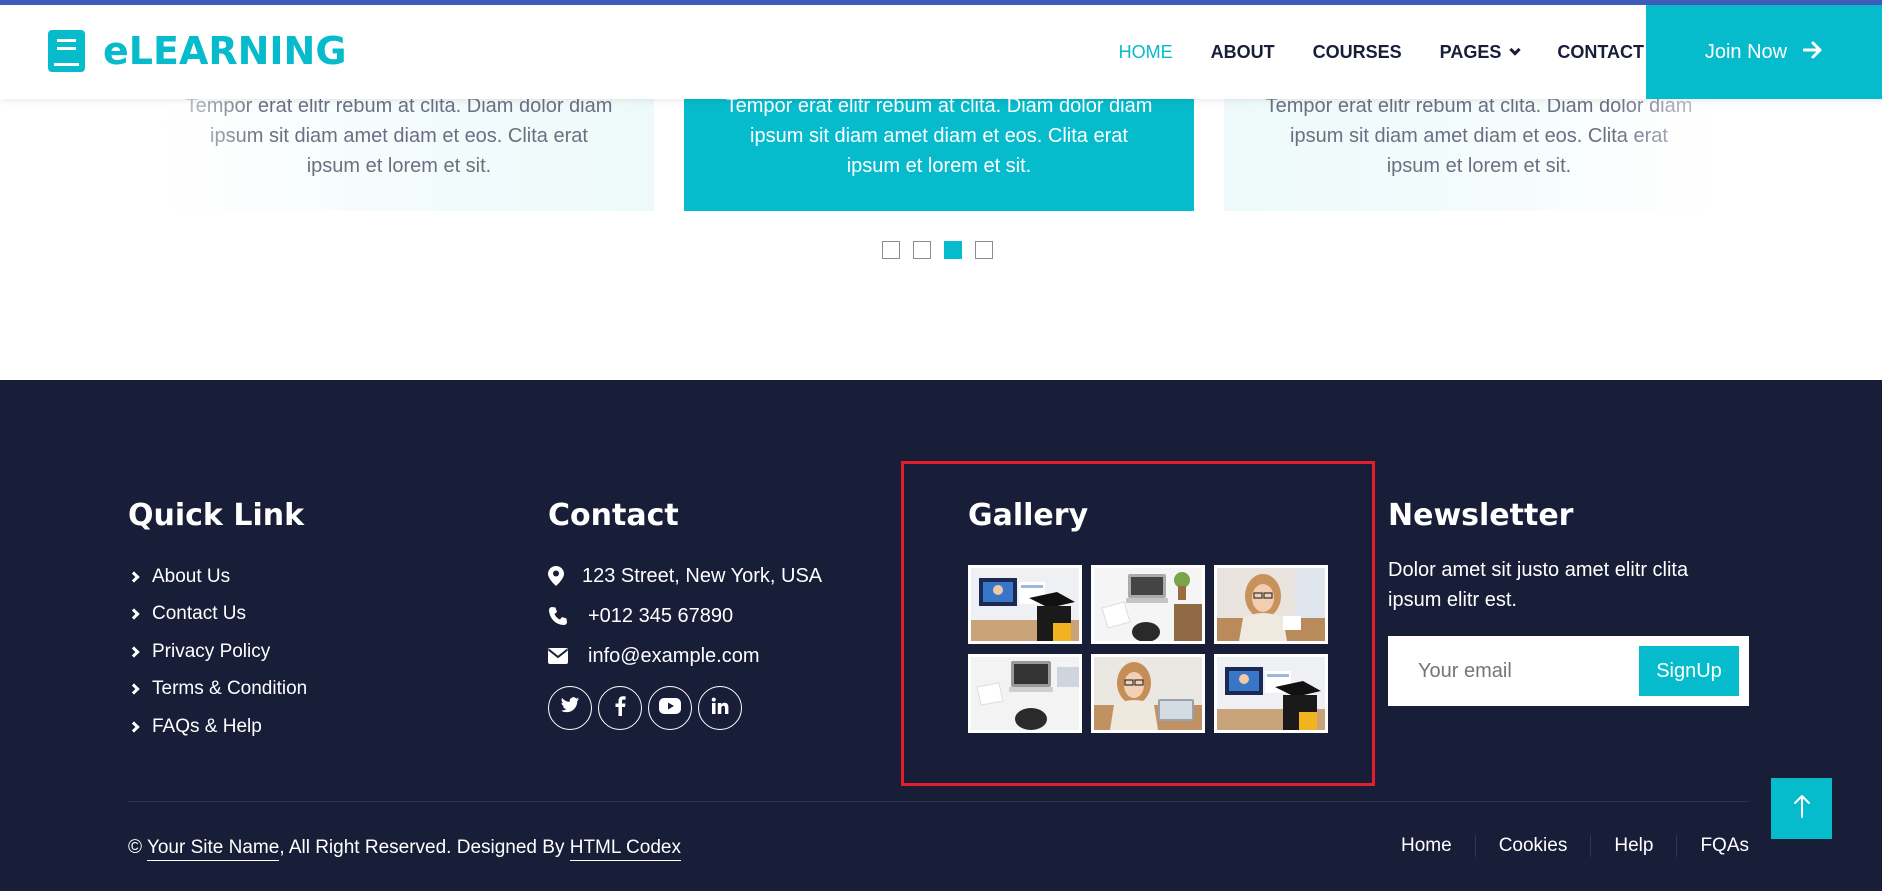  Describe the element at coordinates (938, 801) in the screenshot. I see `footer-divider` at that location.